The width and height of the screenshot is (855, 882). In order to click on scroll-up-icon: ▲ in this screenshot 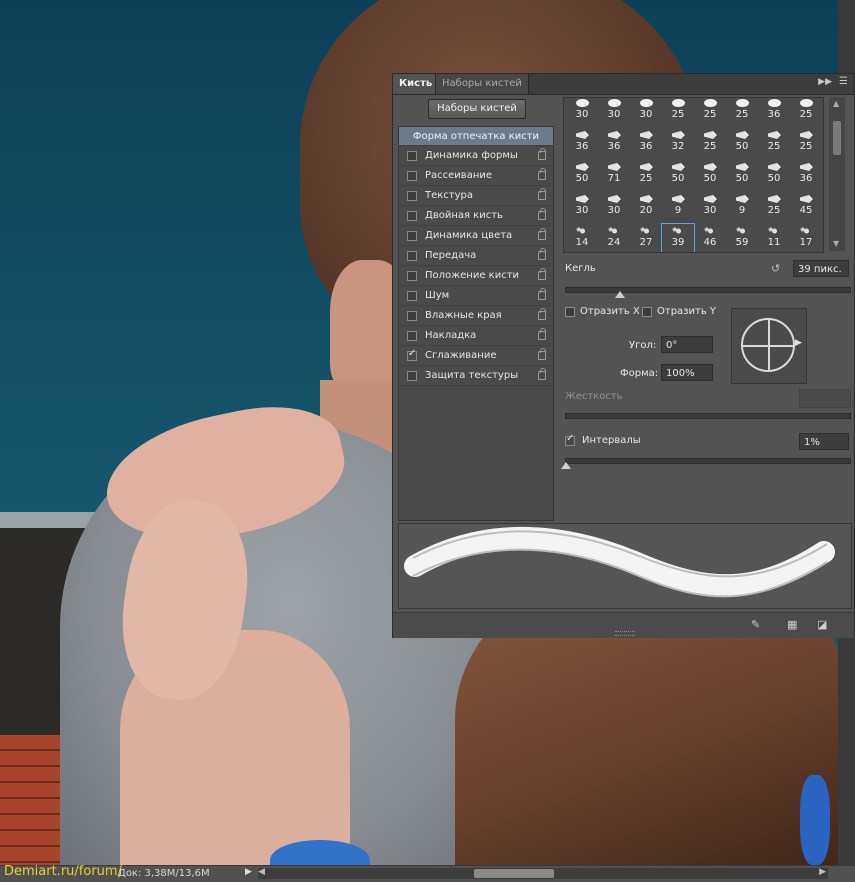, I will do `click(836, 103)`.